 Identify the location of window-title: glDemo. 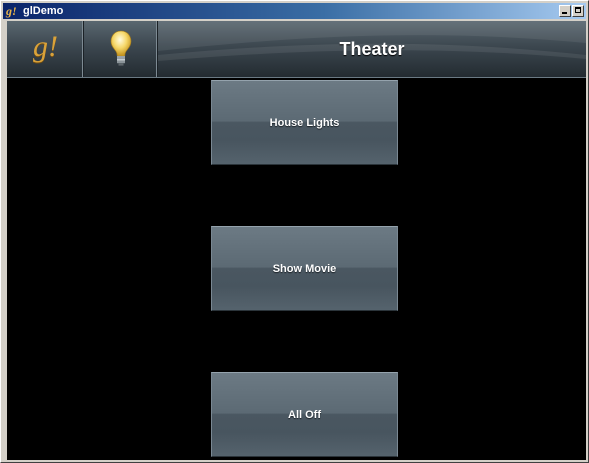
(43, 11).